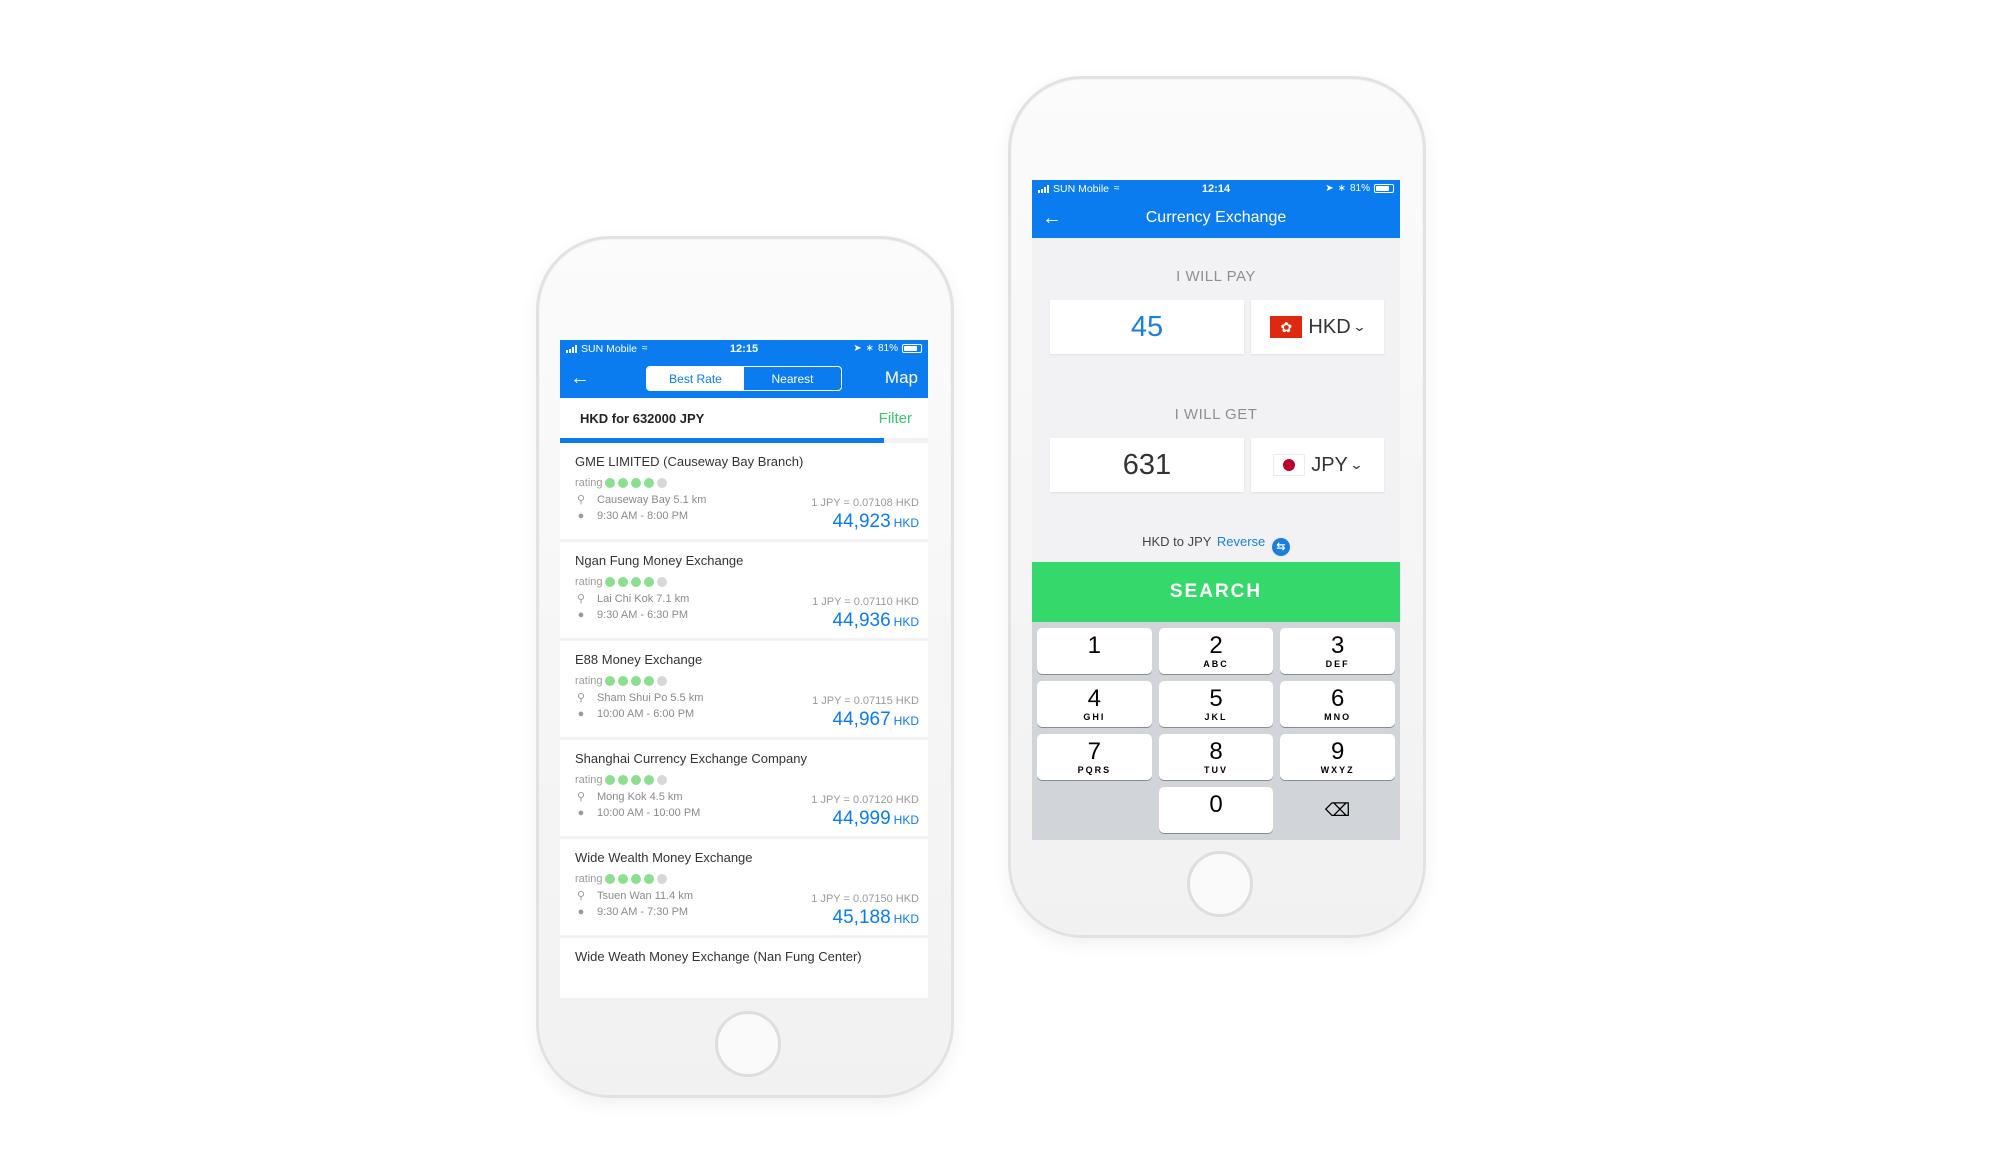 The width and height of the screenshot is (2000, 1163). I want to click on location-text: Lai Chi Kok 7.1 km, so click(643, 598).